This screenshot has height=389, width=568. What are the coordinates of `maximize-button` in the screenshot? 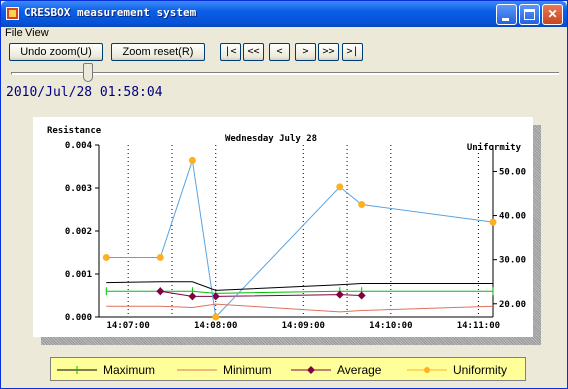 It's located at (529, 14).